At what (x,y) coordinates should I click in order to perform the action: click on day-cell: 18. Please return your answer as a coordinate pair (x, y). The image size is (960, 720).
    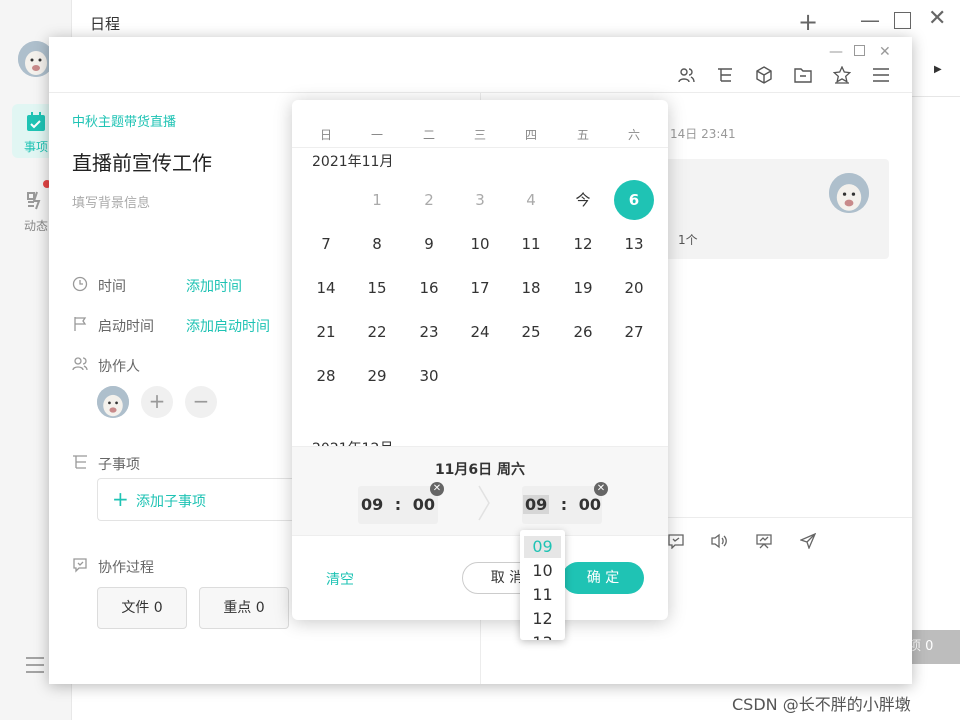
    Looking at the image, I should click on (531, 288).